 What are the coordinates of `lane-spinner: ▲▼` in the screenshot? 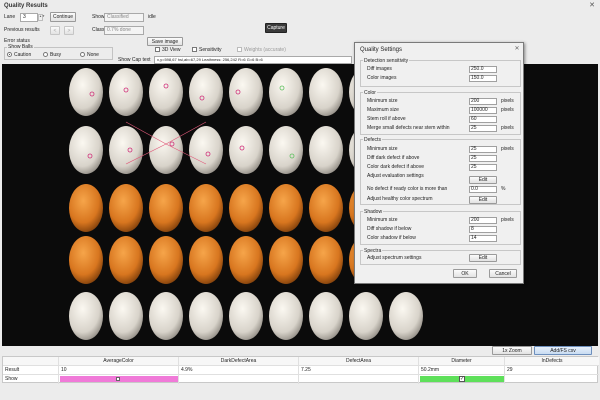 It's located at (41, 17).